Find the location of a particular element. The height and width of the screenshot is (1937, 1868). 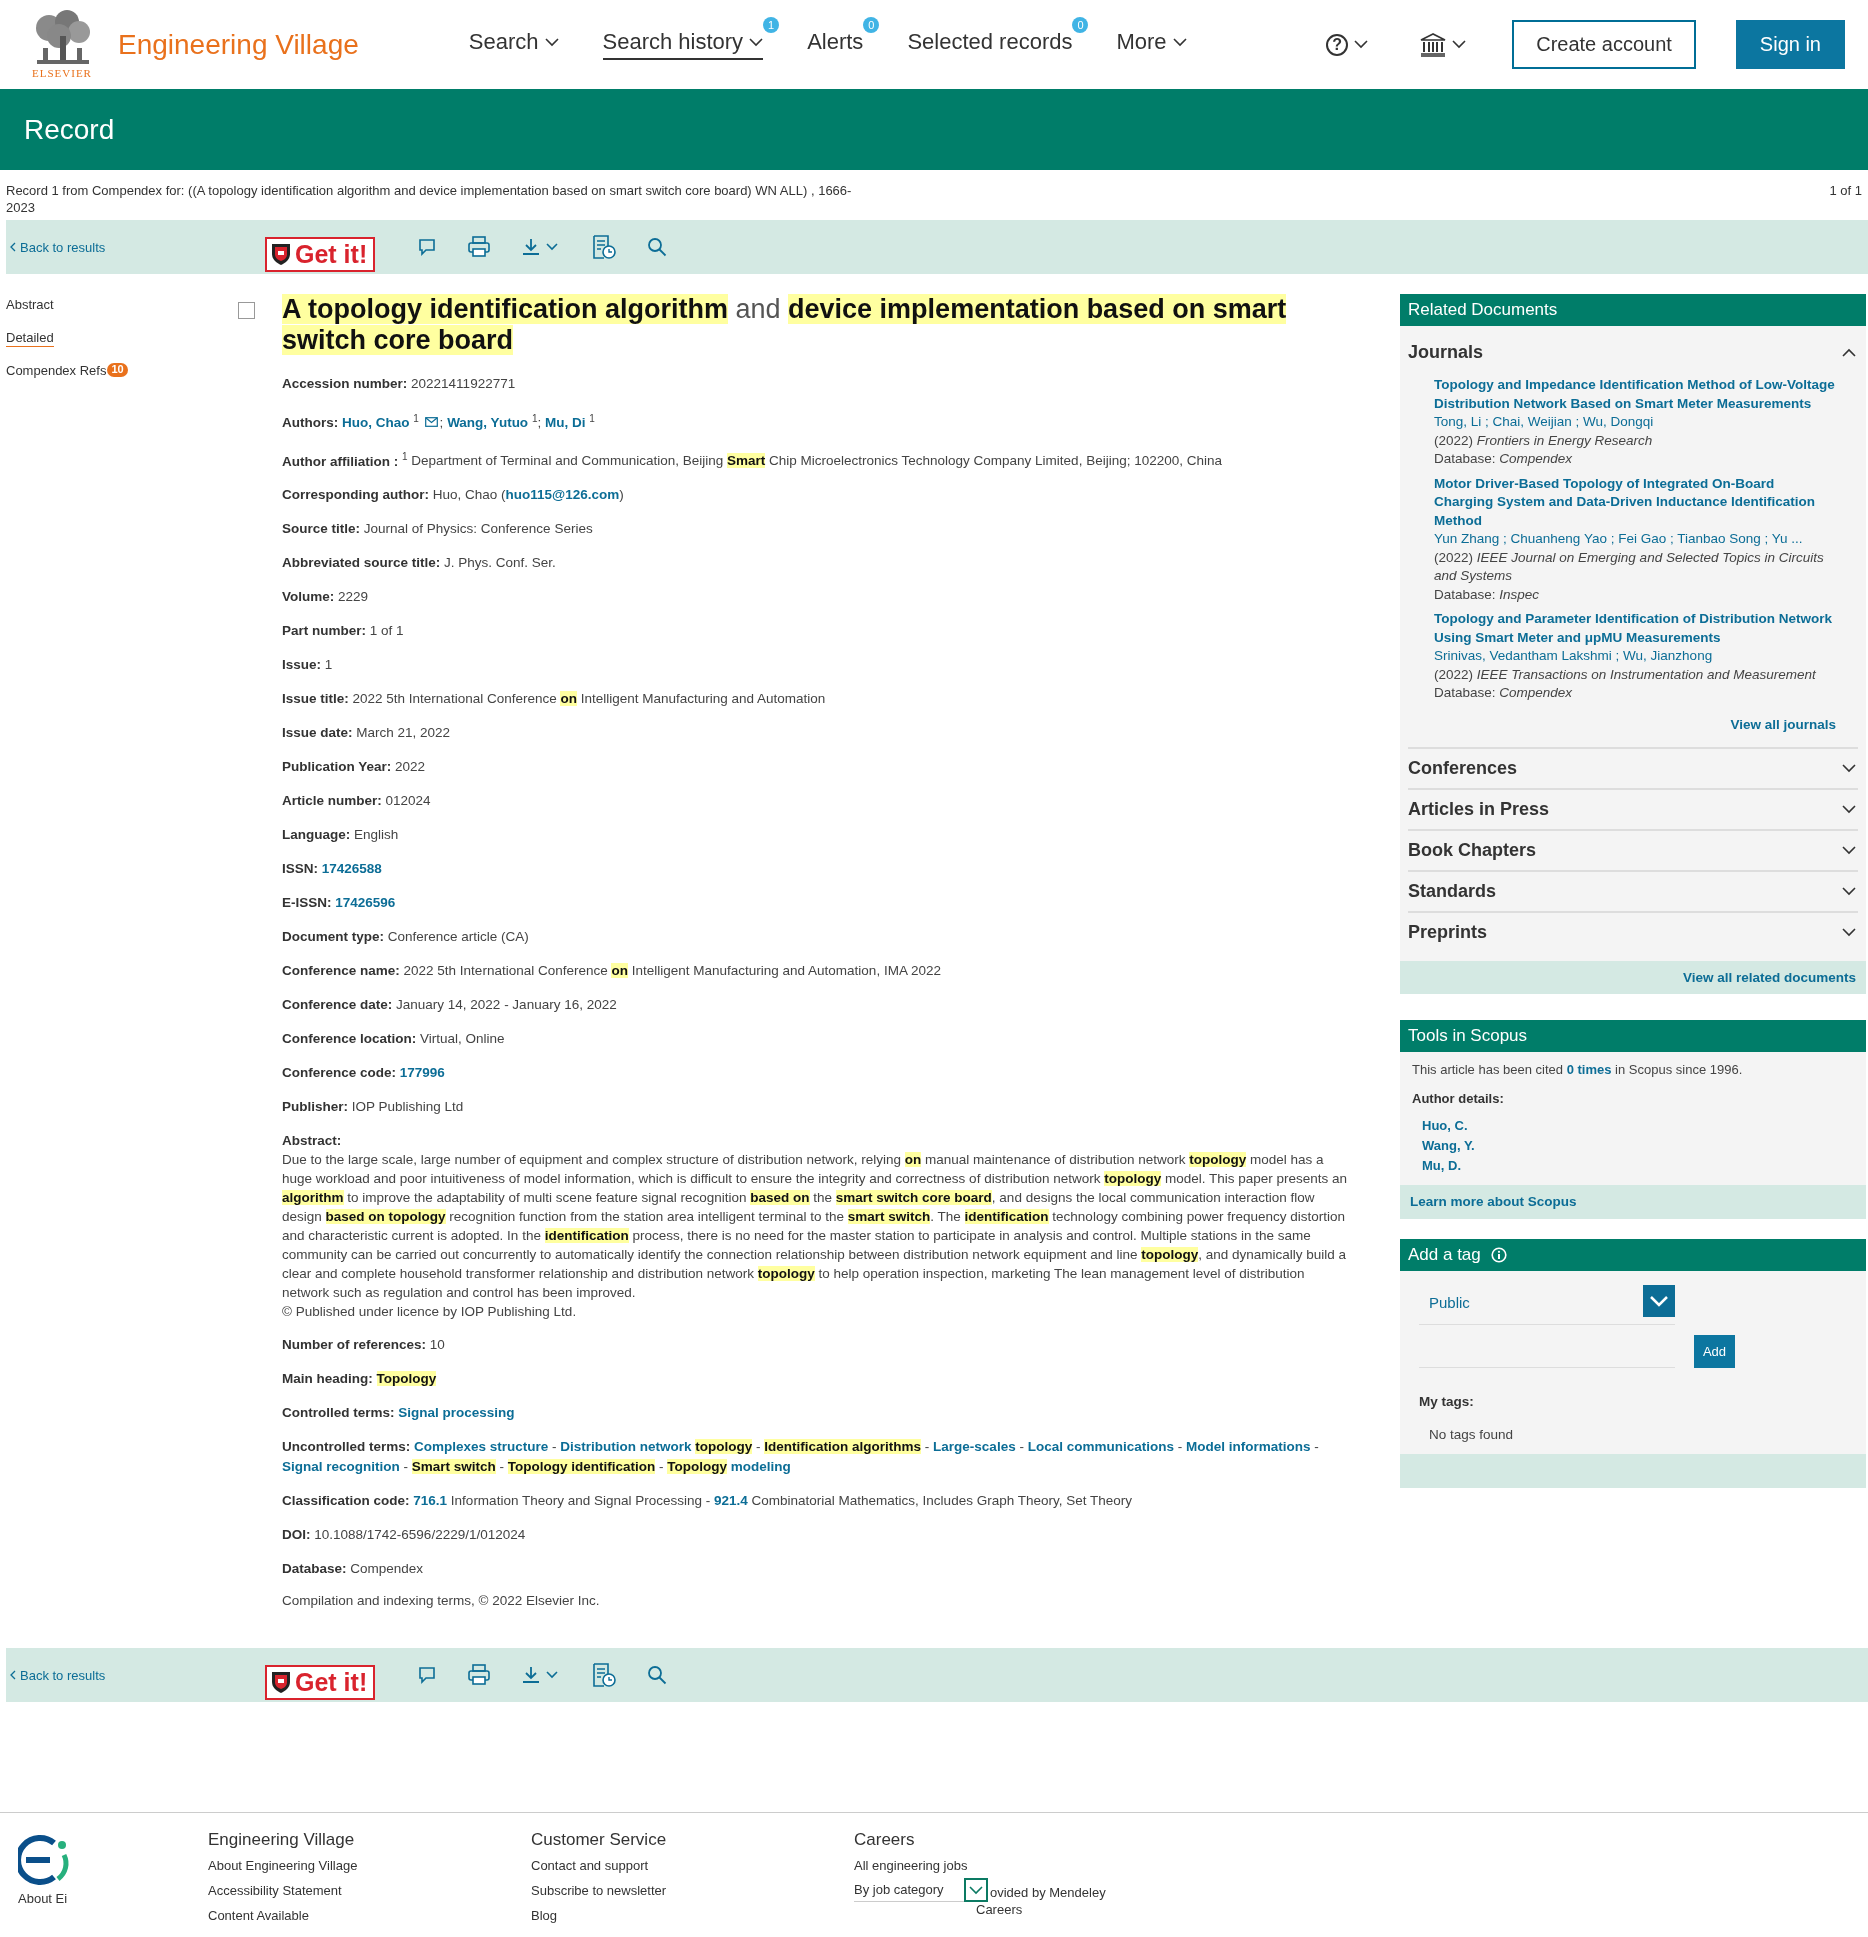

field-label: Source title: is located at coordinates (321, 528).